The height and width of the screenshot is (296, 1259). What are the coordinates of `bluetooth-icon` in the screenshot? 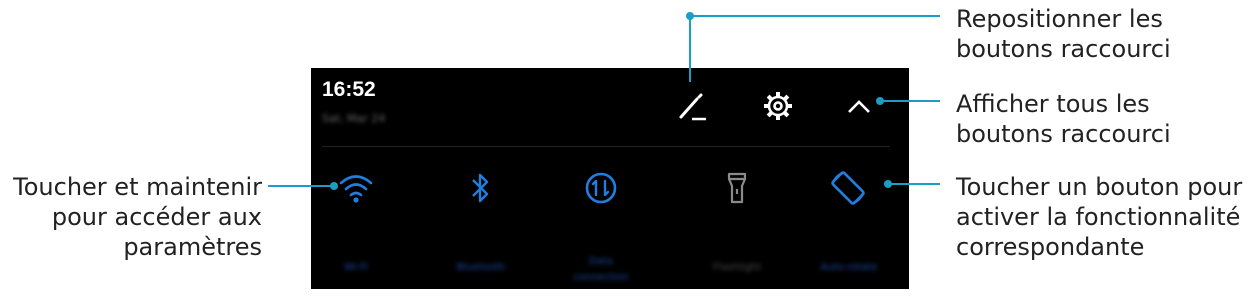 It's located at (481, 188).